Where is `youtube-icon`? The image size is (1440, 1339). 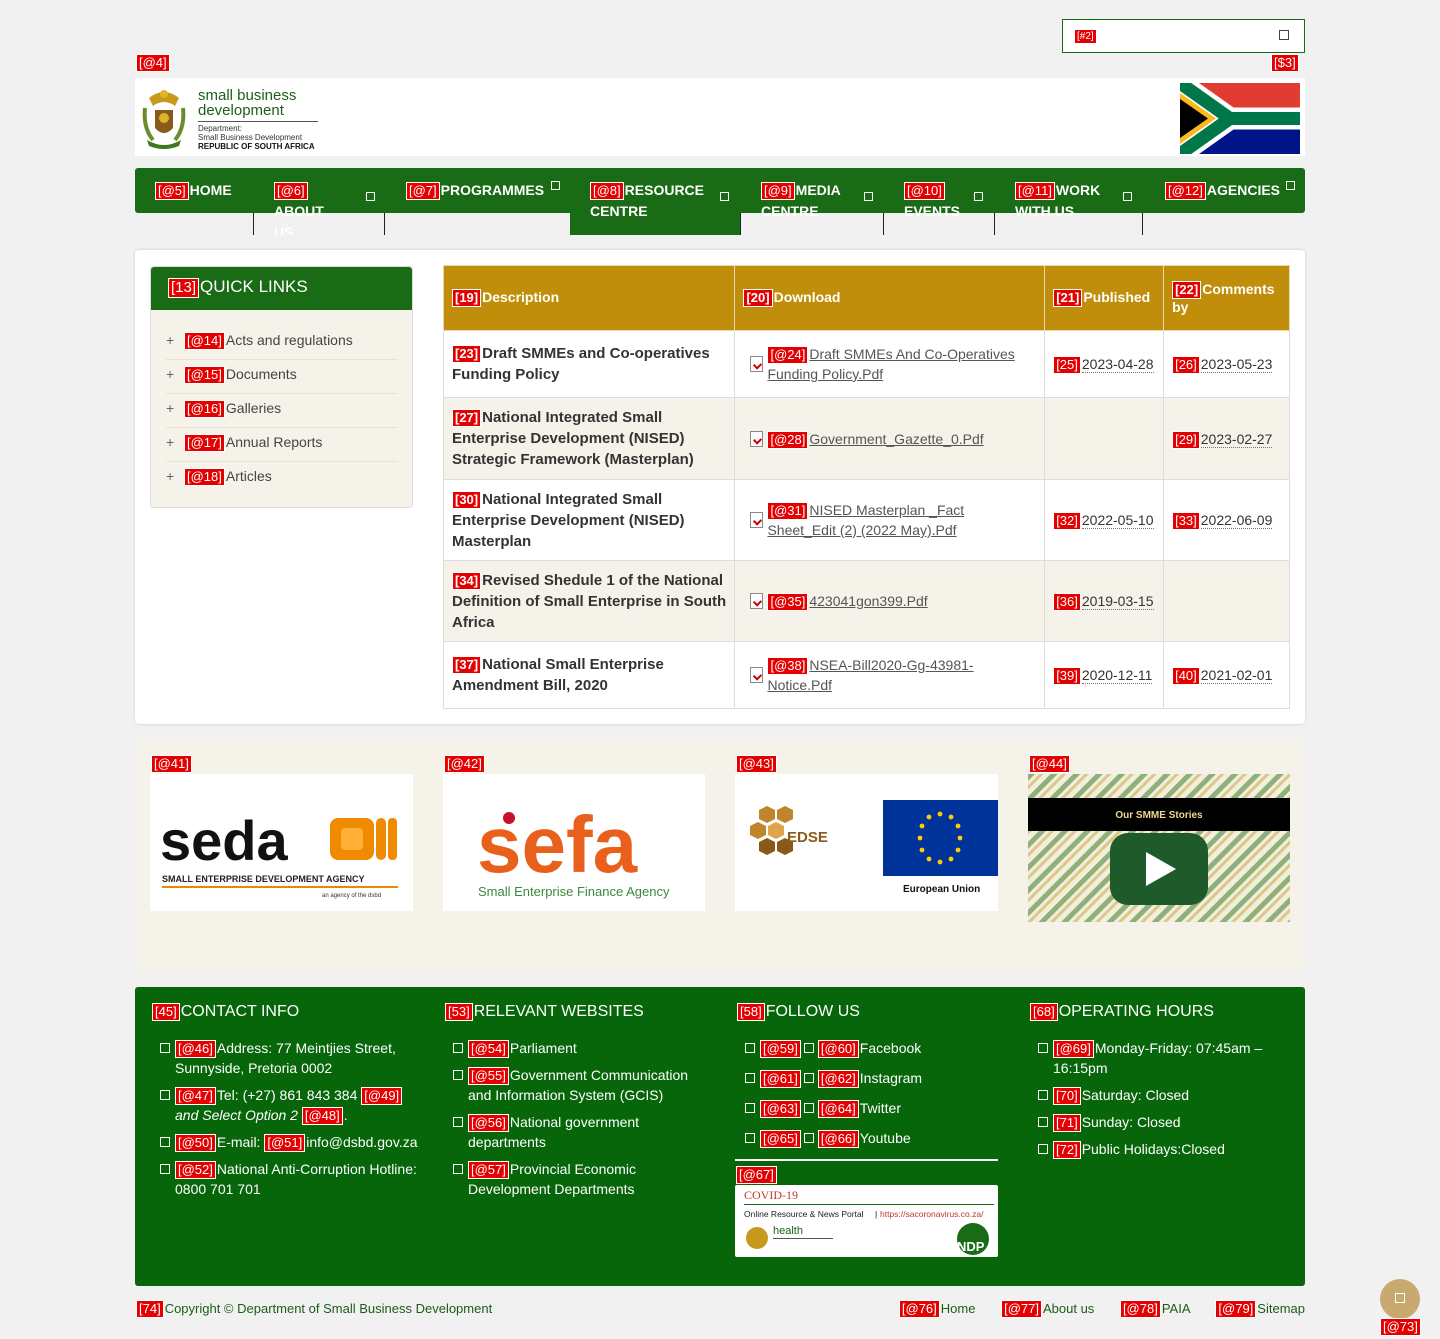 youtube-icon is located at coordinates (808, 1138).